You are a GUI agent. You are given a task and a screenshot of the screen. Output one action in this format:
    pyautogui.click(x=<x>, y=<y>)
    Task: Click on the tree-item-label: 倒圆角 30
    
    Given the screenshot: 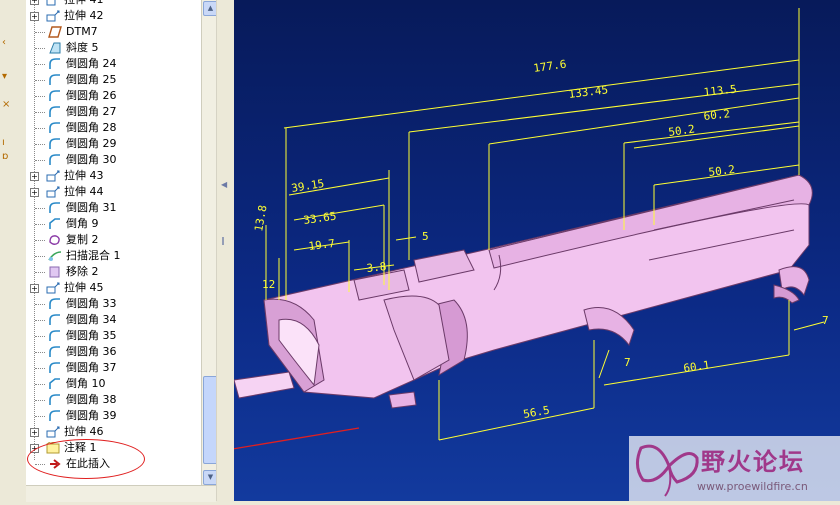 What is the action you would take?
    pyautogui.click(x=91, y=159)
    